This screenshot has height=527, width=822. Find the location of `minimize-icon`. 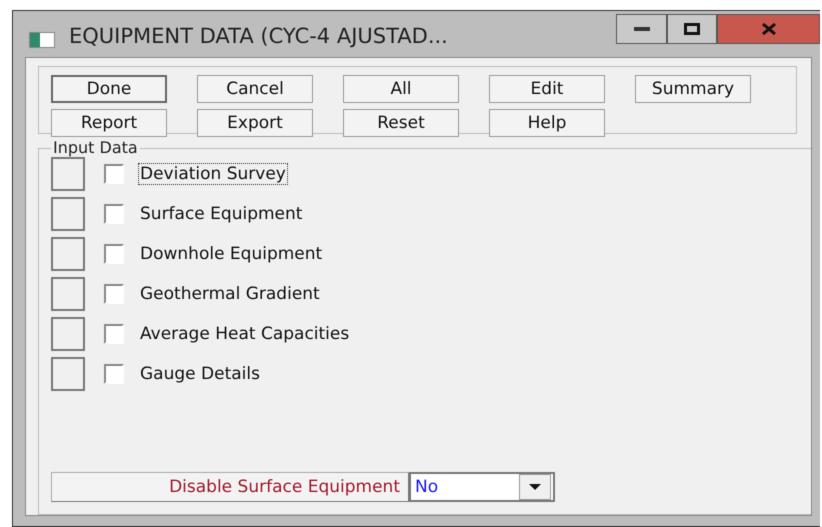

minimize-icon is located at coordinates (642, 29).